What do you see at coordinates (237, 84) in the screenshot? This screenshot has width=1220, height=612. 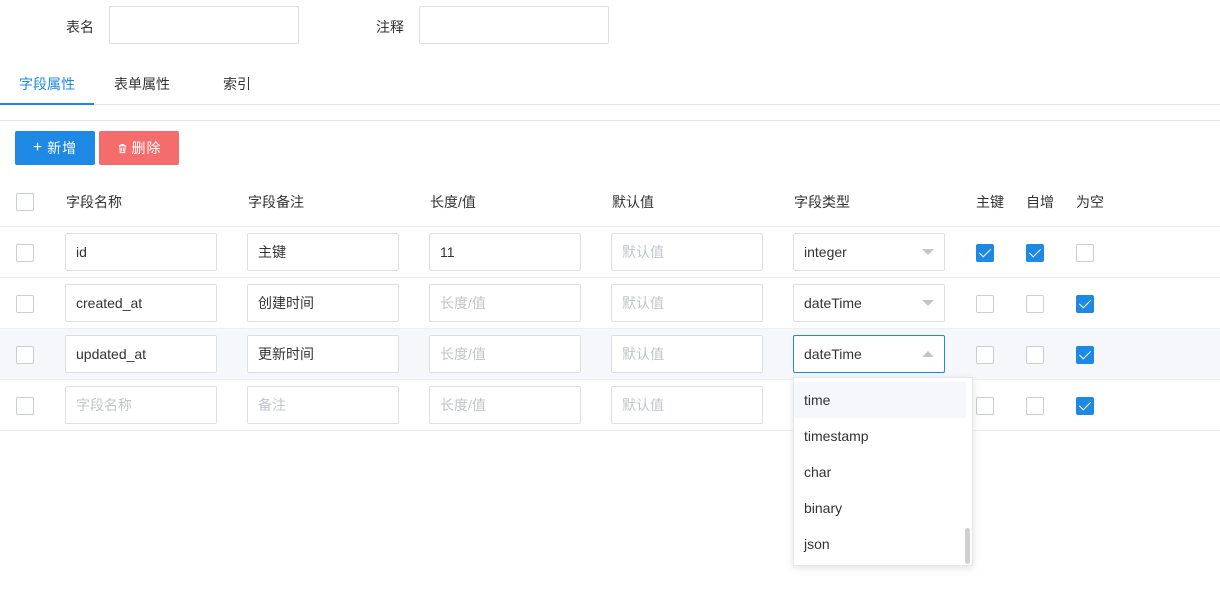 I see `tab-index: 索引` at bounding box center [237, 84].